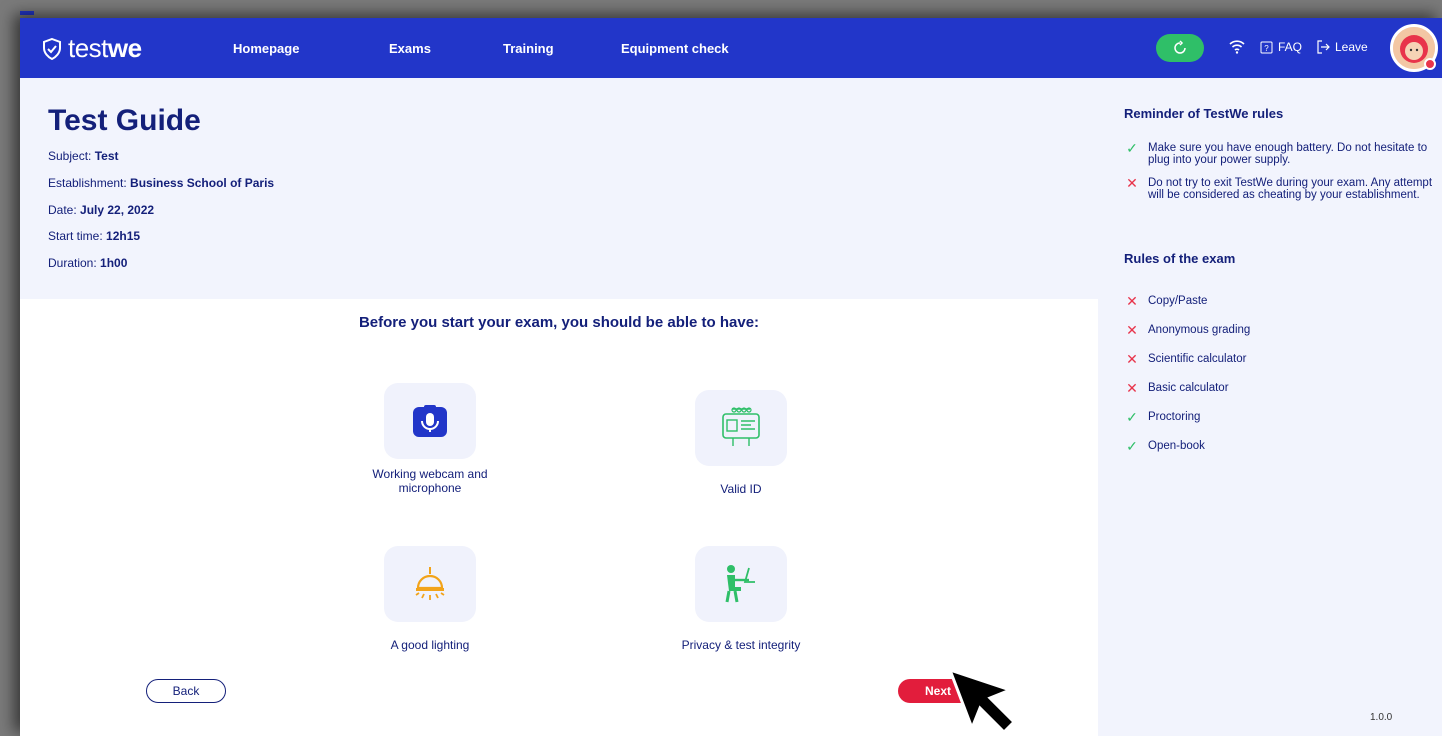 This screenshot has width=1442, height=736. I want to click on rules-title: Rules of the exam, so click(1180, 258).